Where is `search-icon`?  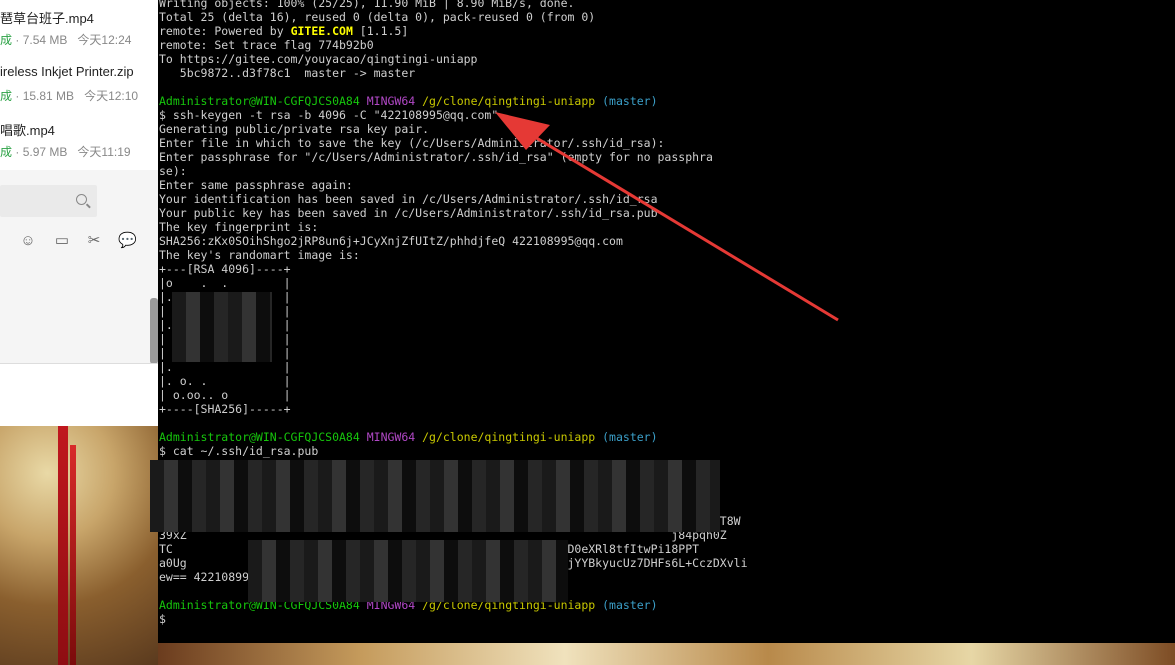 search-icon is located at coordinates (81, 199).